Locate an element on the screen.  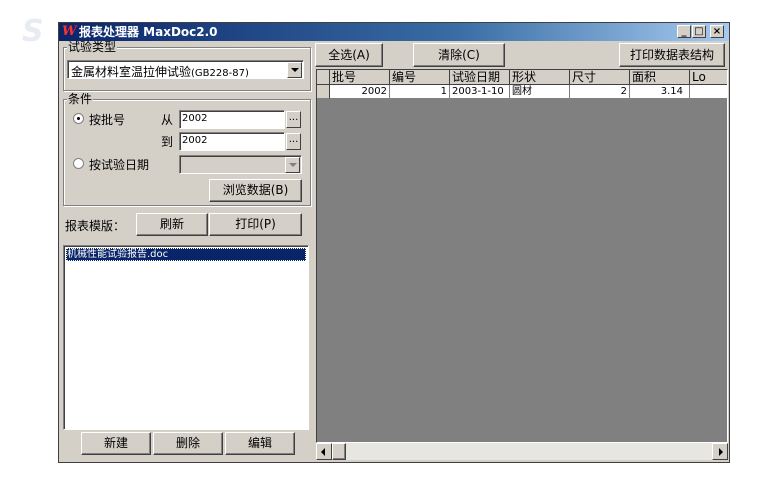
app-icon: W is located at coordinates (69, 31).